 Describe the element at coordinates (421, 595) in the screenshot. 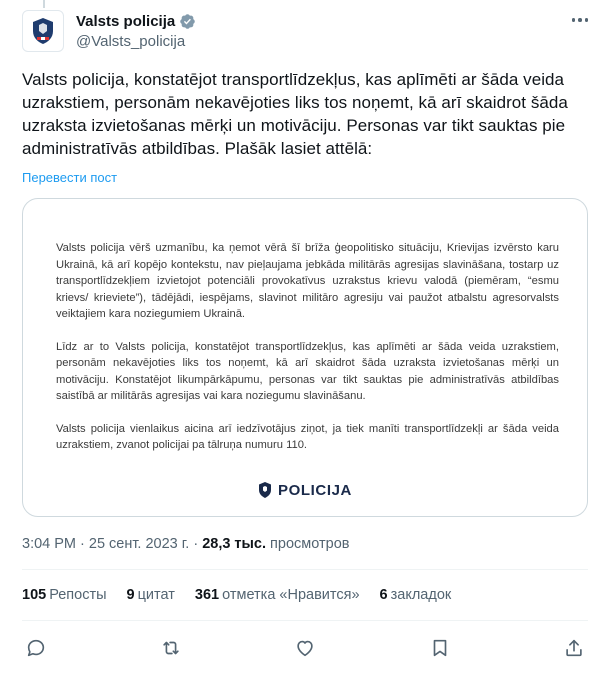

I see `bookmarks-label: закладок` at that location.